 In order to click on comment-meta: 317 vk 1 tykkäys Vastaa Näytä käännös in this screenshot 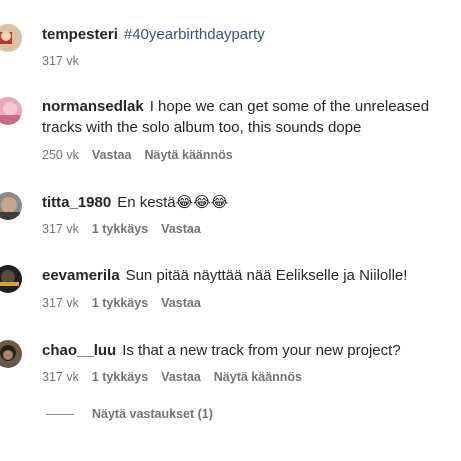, I will do `click(178, 377)`.